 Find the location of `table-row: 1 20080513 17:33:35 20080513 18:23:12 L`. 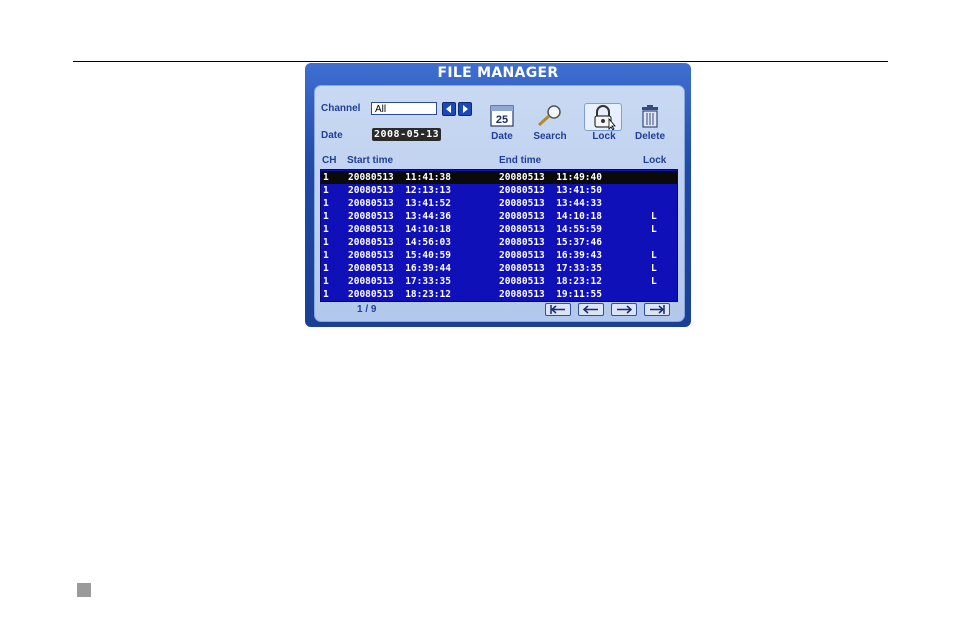

table-row: 1 20080513 17:33:35 20080513 18:23:12 L is located at coordinates (499, 281).